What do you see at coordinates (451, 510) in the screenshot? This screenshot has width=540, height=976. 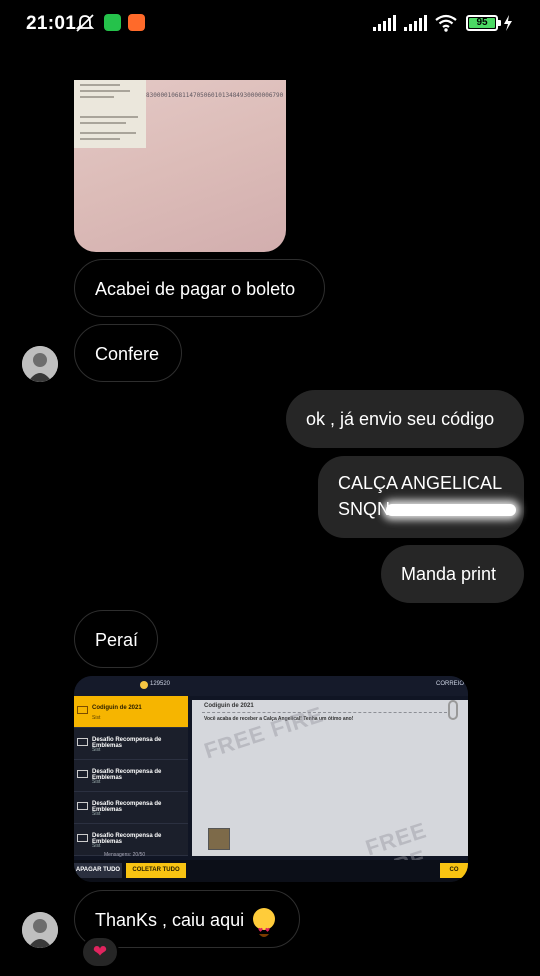 I see `code-blur-redaction` at bounding box center [451, 510].